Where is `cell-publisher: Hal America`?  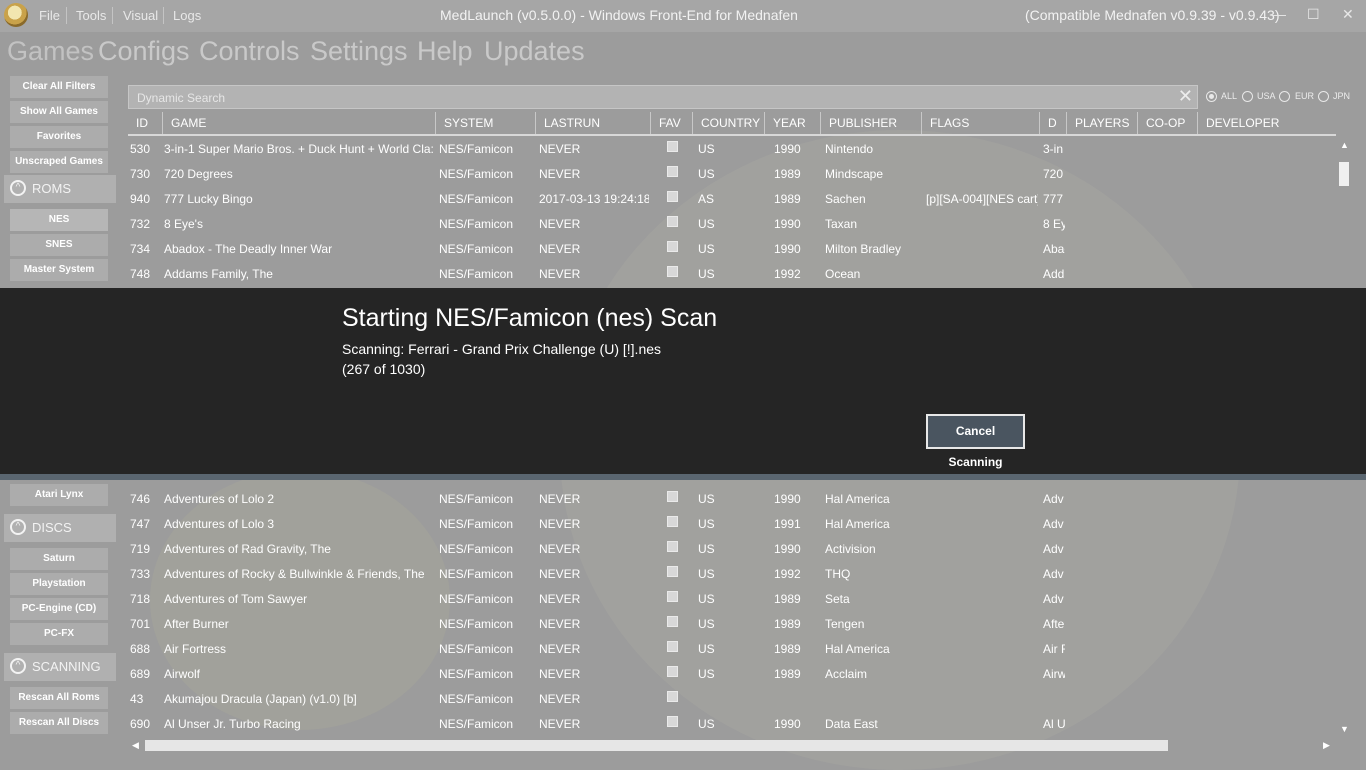 cell-publisher: Hal America is located at coordinates (857, 649).